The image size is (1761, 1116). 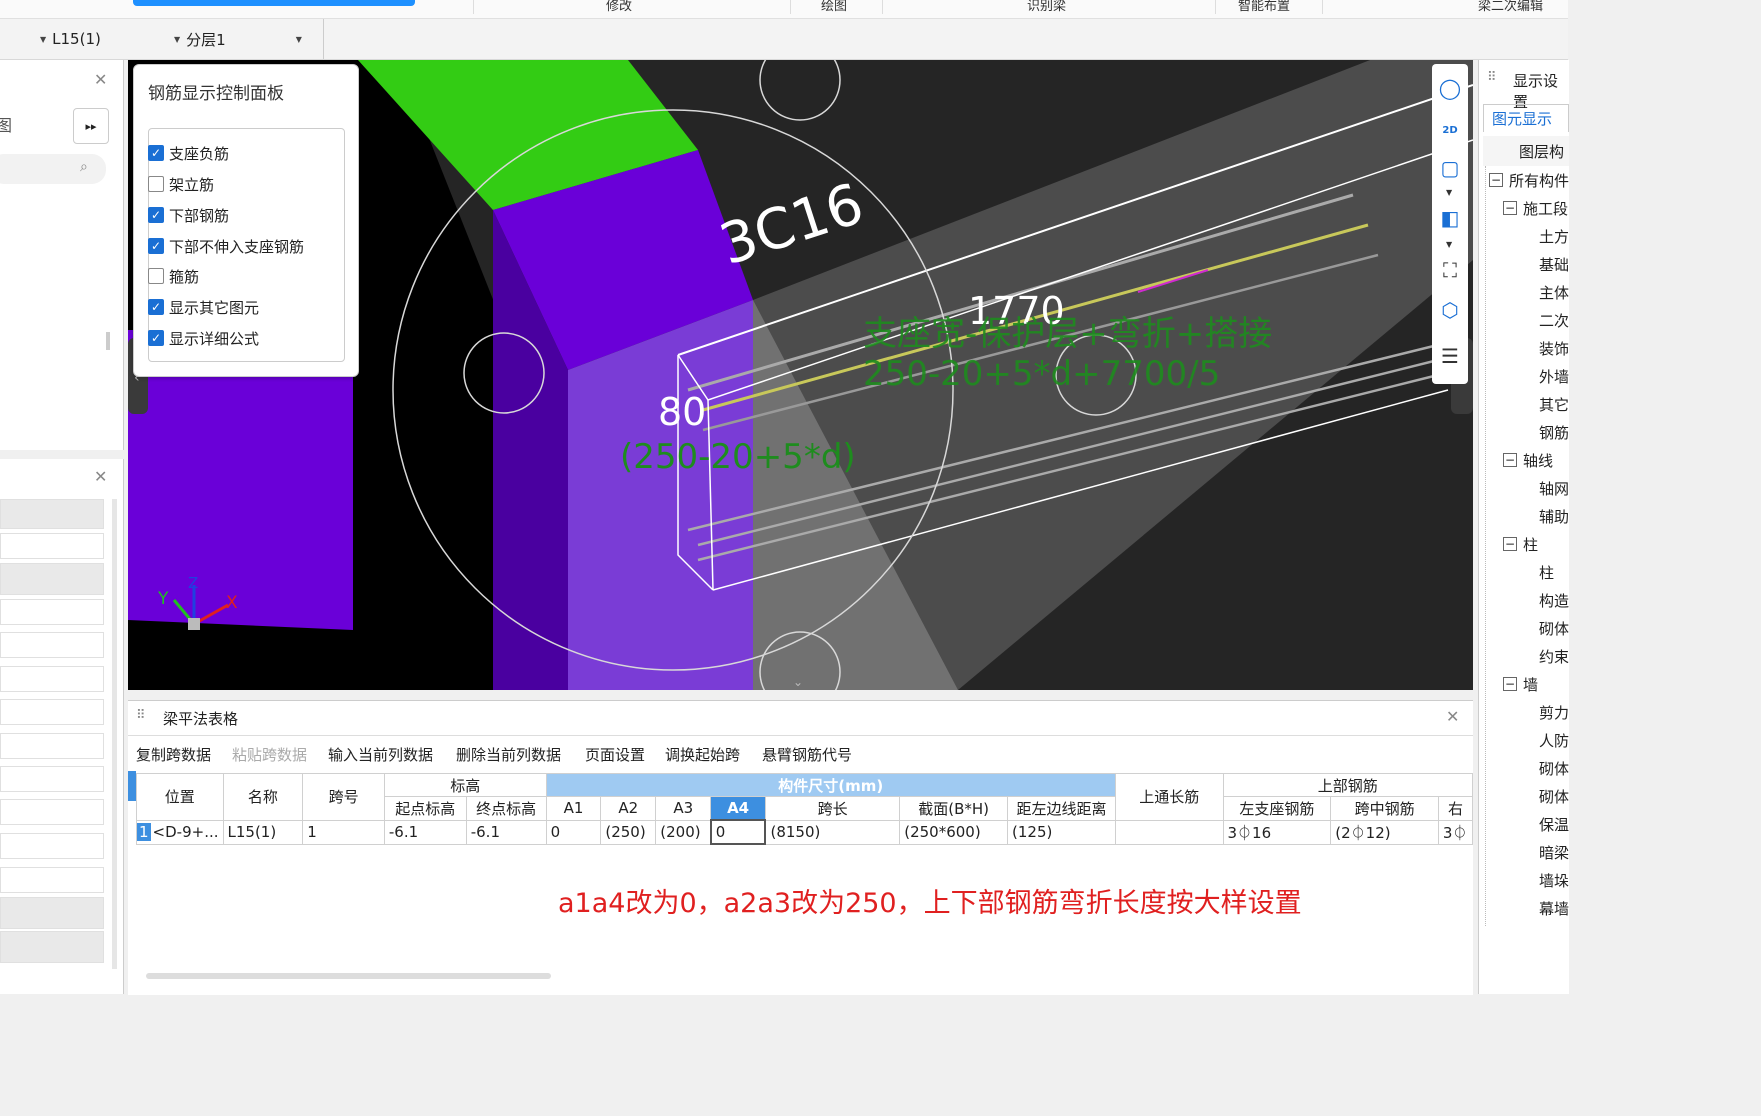 What do you see at coordinates (241, 39) in the screenshot?
I see `layer-select: ▼ 分层1 ▼` at bounding box center [241, 39].